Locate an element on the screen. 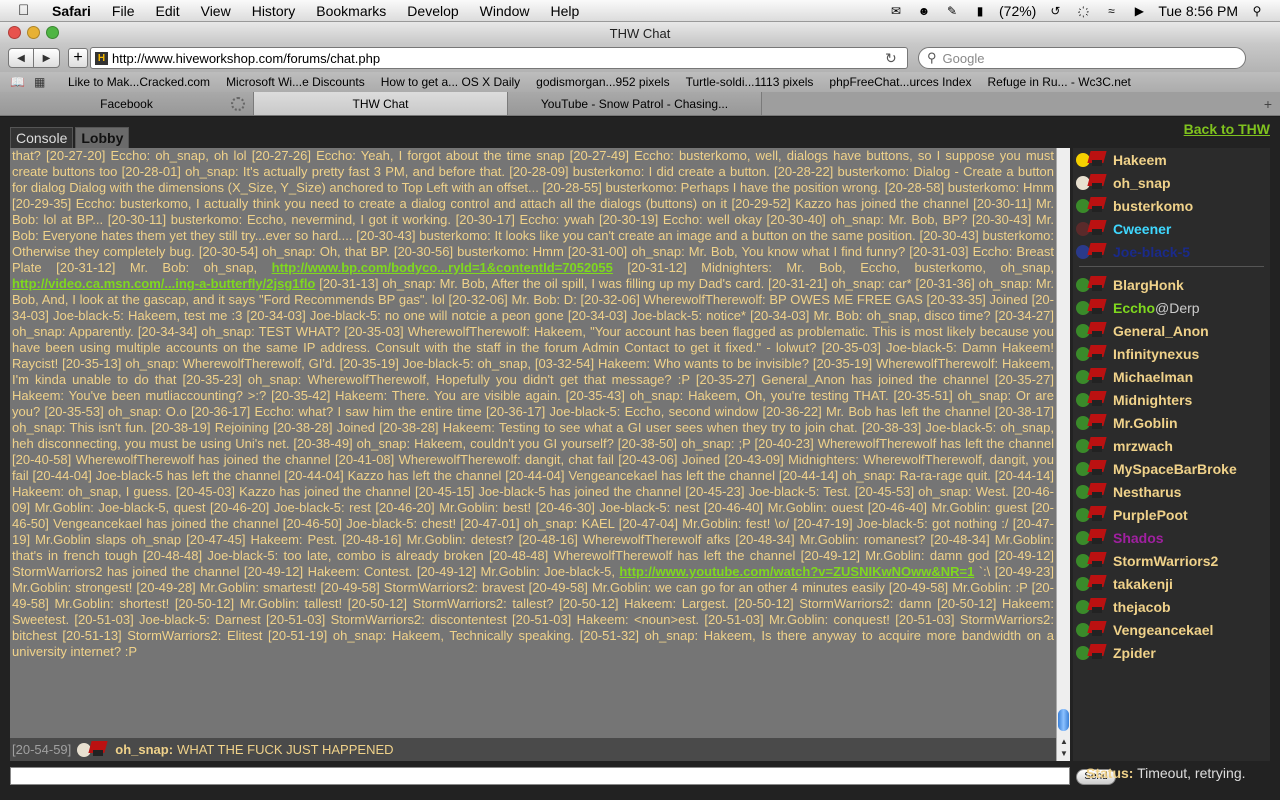 The height and width of the screenshot is (800, 1280). user-name: Cweener is located at coordinates (1142, 229).